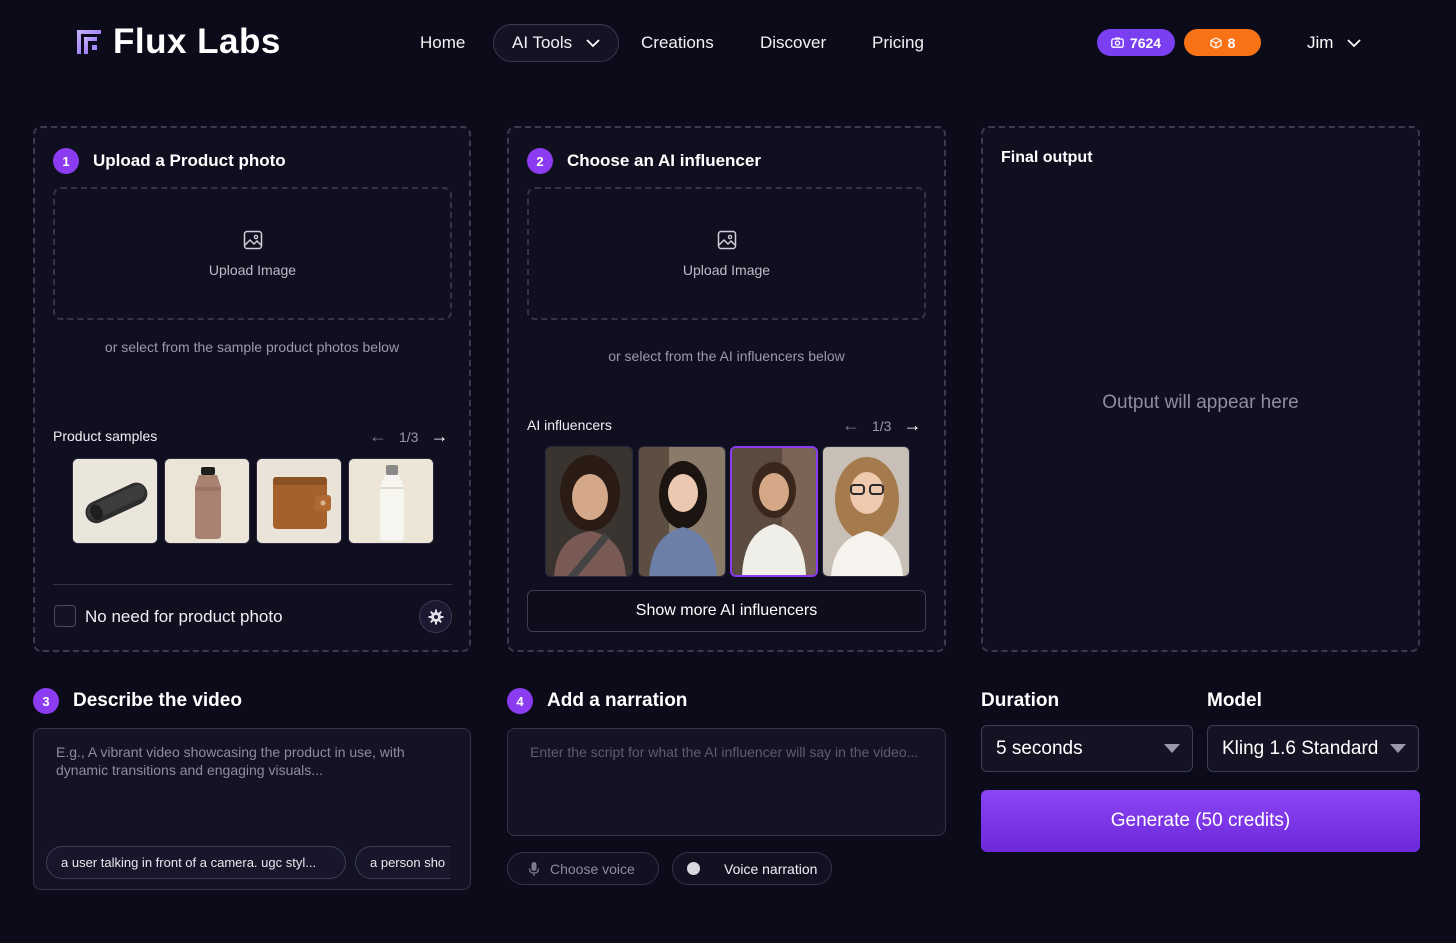  I want to click on sample-white-bottle, so click(391, 501).